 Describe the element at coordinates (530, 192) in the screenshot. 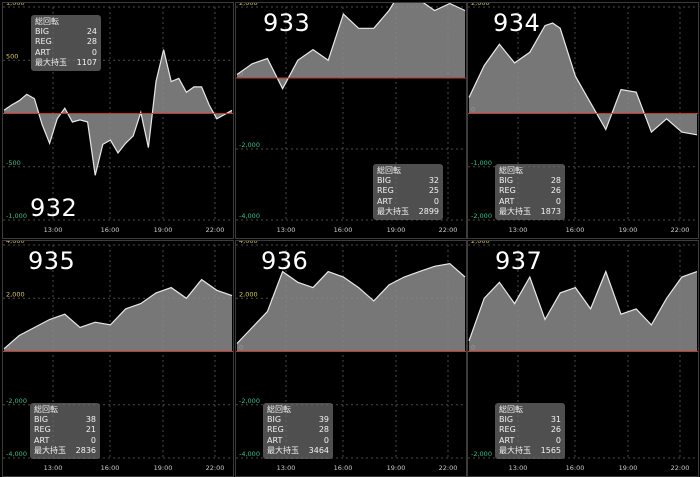

I see `stats-box: 総回転 BIG 28 REG 26 ART 0 最大持玉 1873` at that location.